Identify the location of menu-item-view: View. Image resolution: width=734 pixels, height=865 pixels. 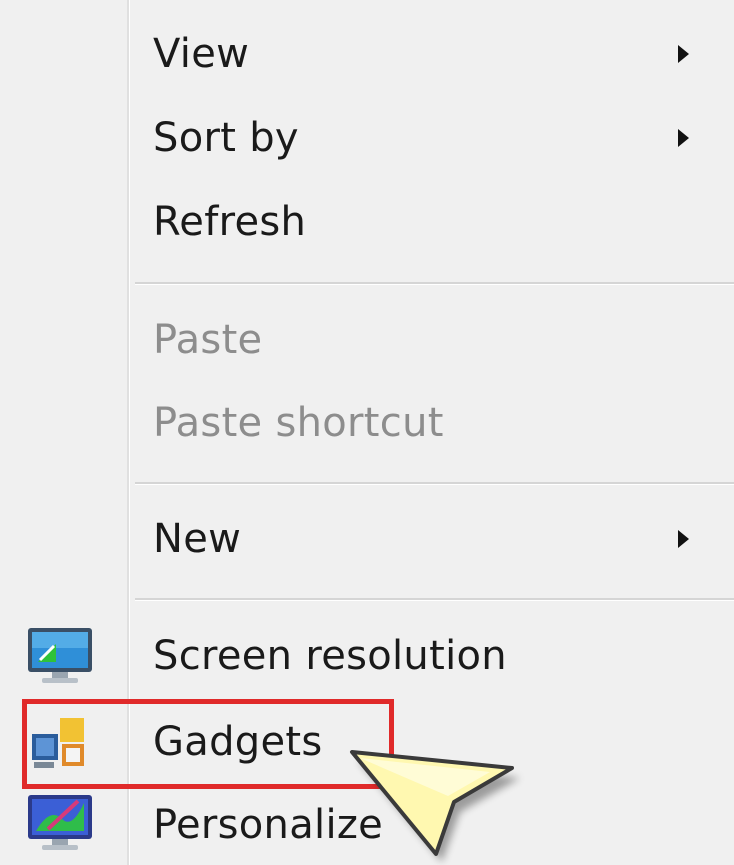
(367, 54).